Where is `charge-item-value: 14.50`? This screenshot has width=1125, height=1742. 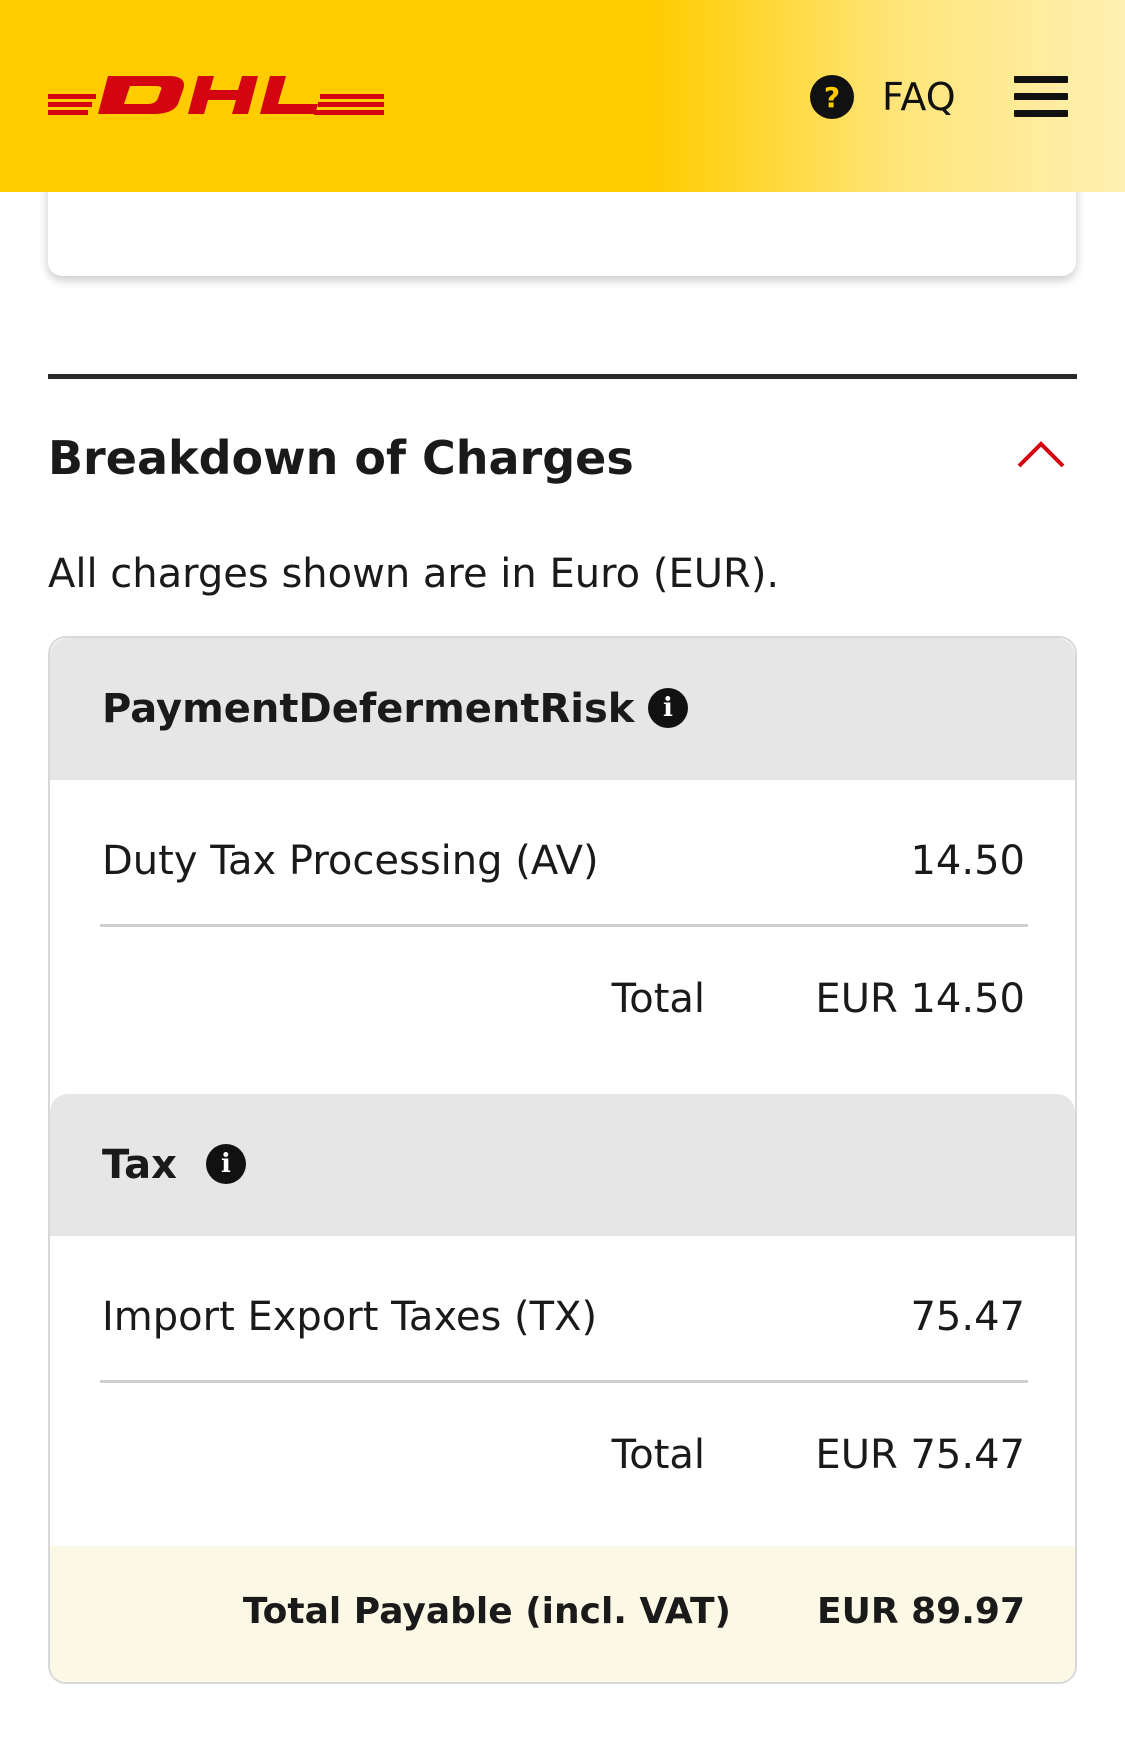
charge-item-value: 14.50 is located at coordinates (967, 861).